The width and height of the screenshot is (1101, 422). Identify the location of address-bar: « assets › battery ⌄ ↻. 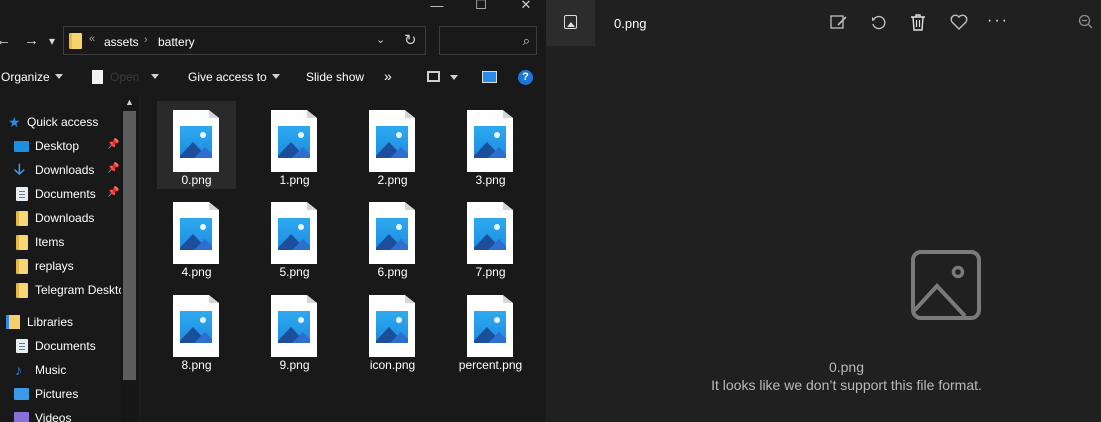
(244, 40).